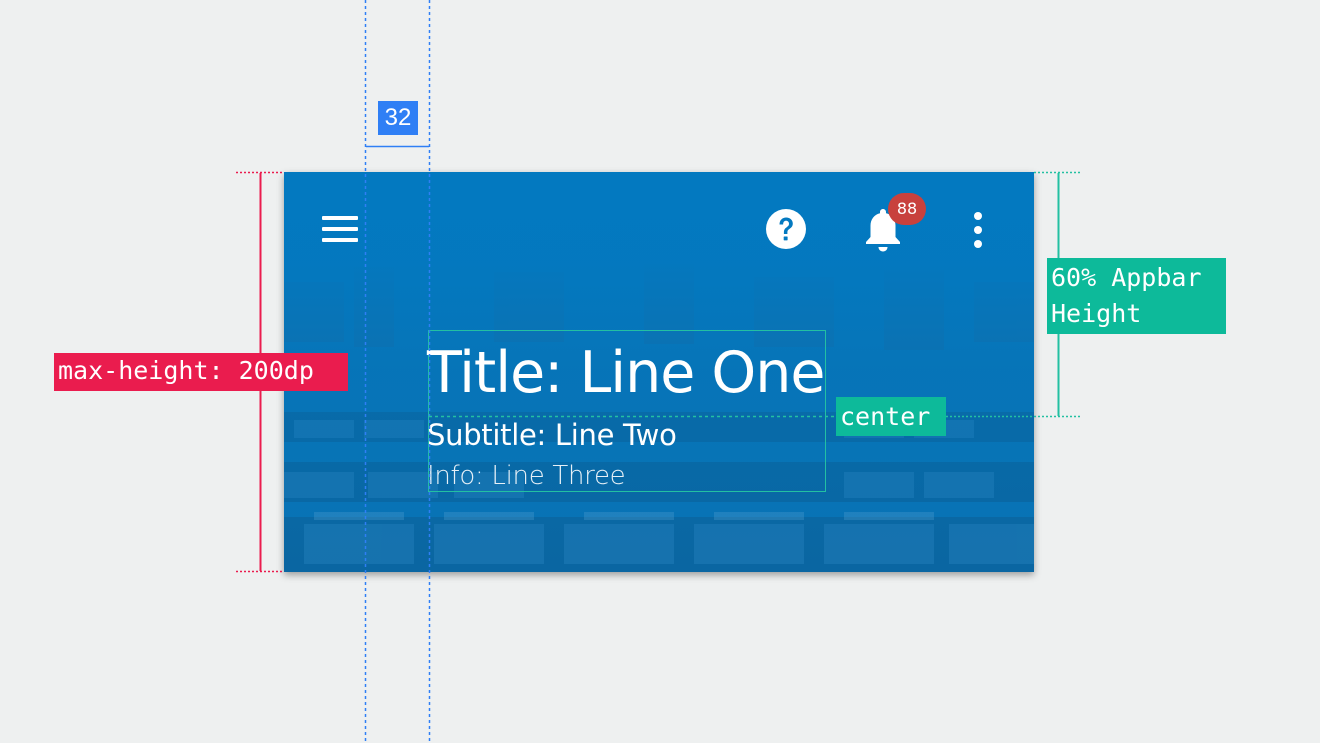 Image resolution: width=1320 pixels, height=743 pixels. I want to click on more-vert-icon, so click(978, 216).